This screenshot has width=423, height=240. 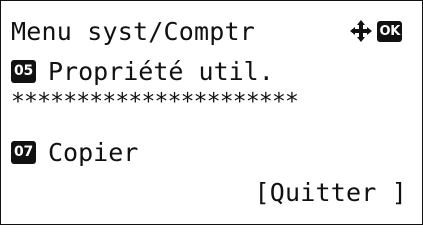 I want to click on menu-item-user-property: 05 Propriété util., so click(x=213, y=71).